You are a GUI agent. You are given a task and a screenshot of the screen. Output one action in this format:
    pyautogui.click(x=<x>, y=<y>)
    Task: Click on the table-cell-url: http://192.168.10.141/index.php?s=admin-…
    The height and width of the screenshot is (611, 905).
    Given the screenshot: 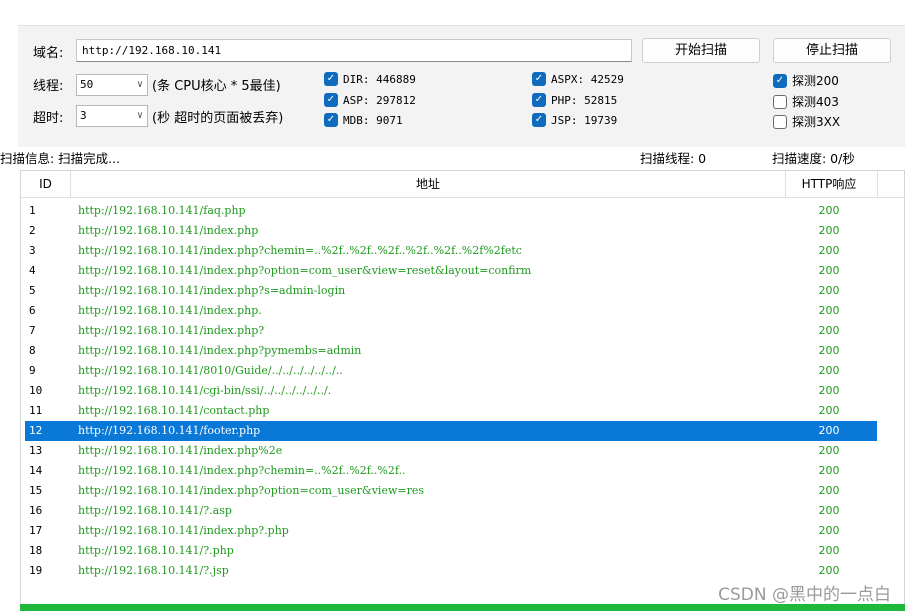 What is the action you would take?
    pyautogui.click(x=212, y=290)
    